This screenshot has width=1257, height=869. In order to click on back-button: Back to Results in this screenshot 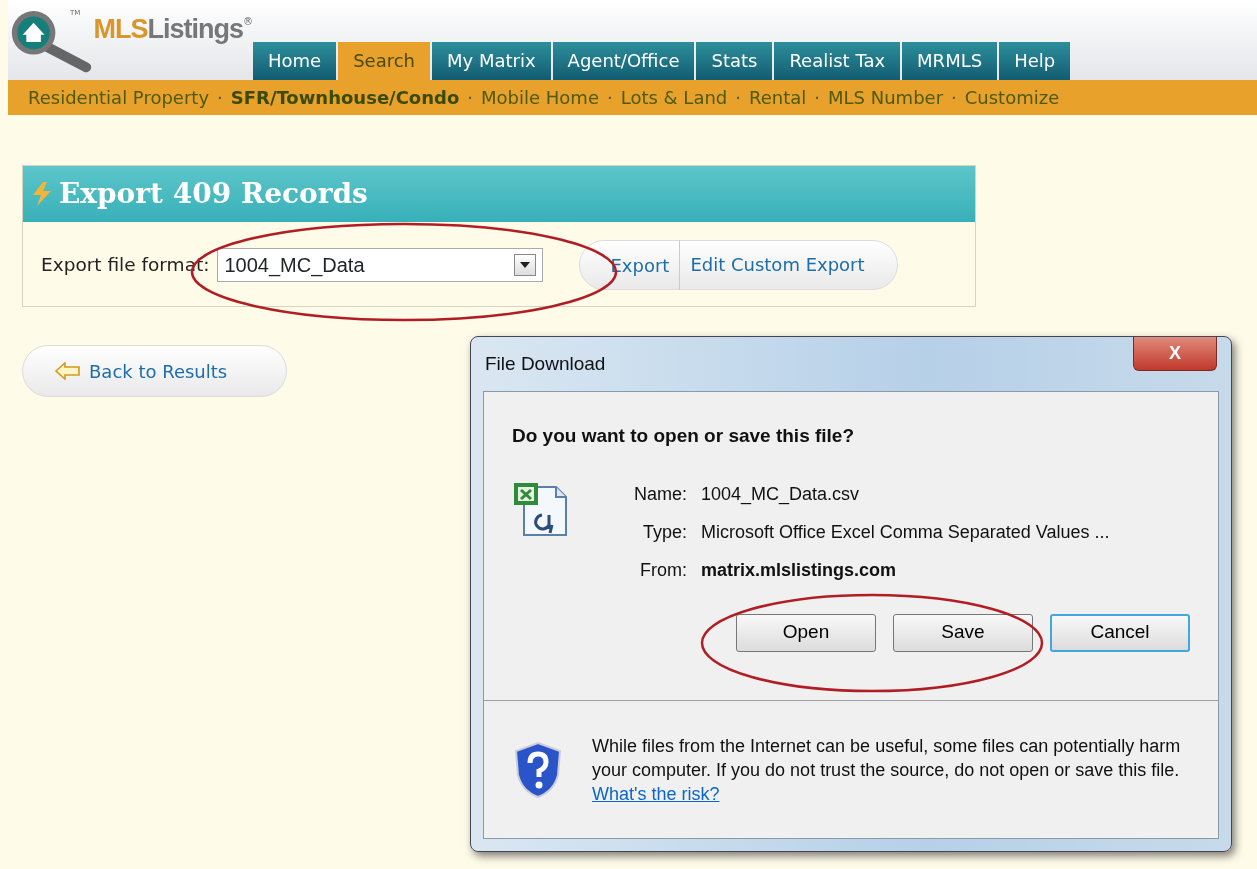, I will do `click(154, 371)`.